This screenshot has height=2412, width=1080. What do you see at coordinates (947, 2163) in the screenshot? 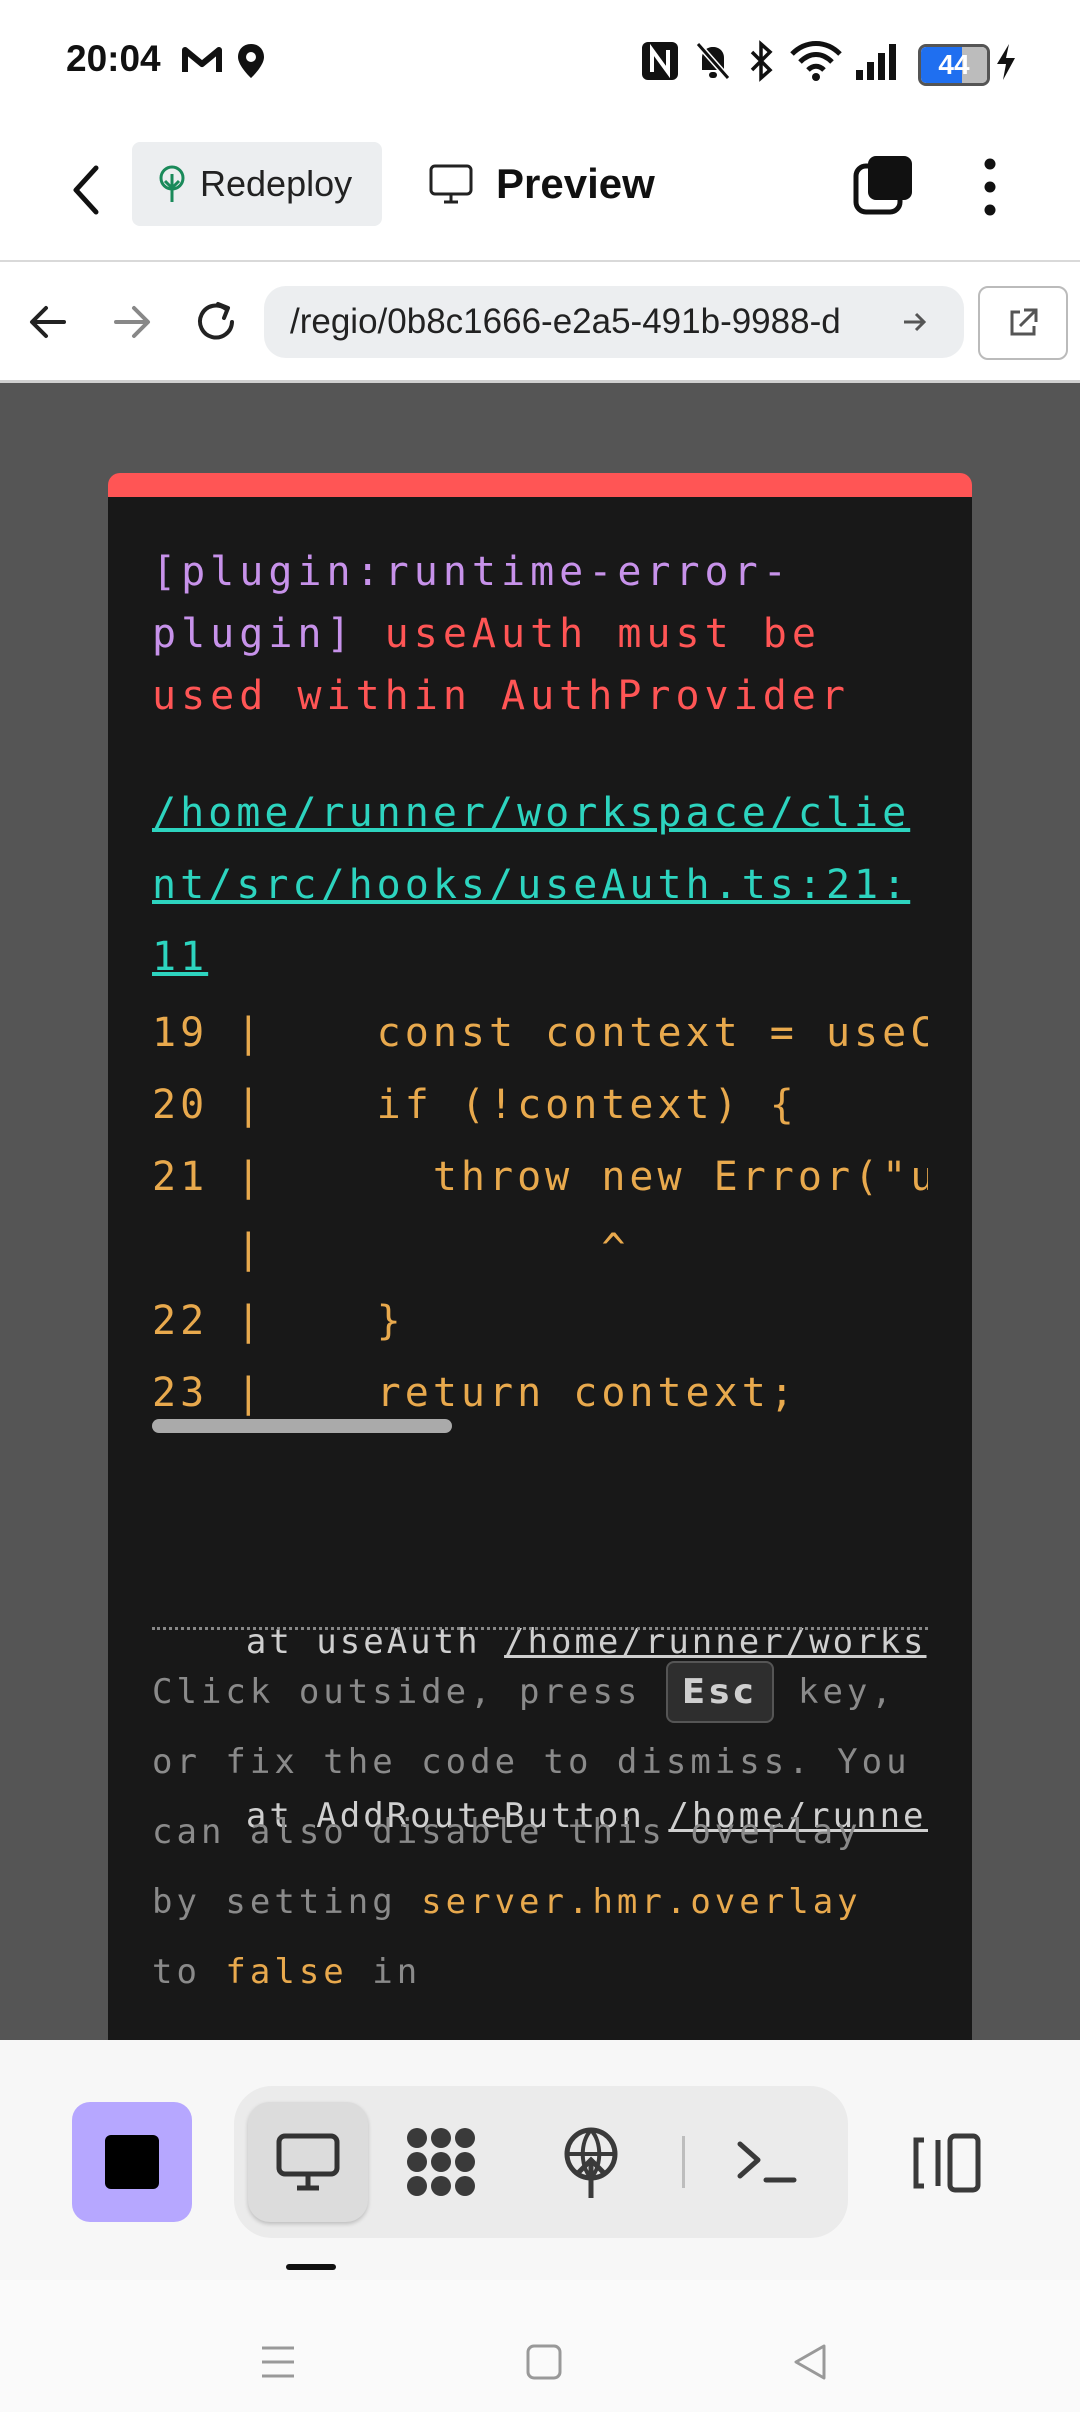
I see `split-view-icon` at bounding box center [947, 2163].